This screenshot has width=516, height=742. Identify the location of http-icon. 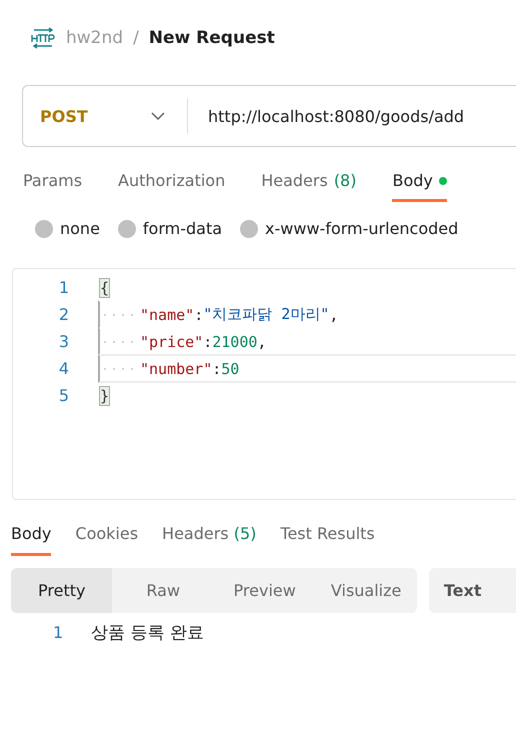
(43, 38).